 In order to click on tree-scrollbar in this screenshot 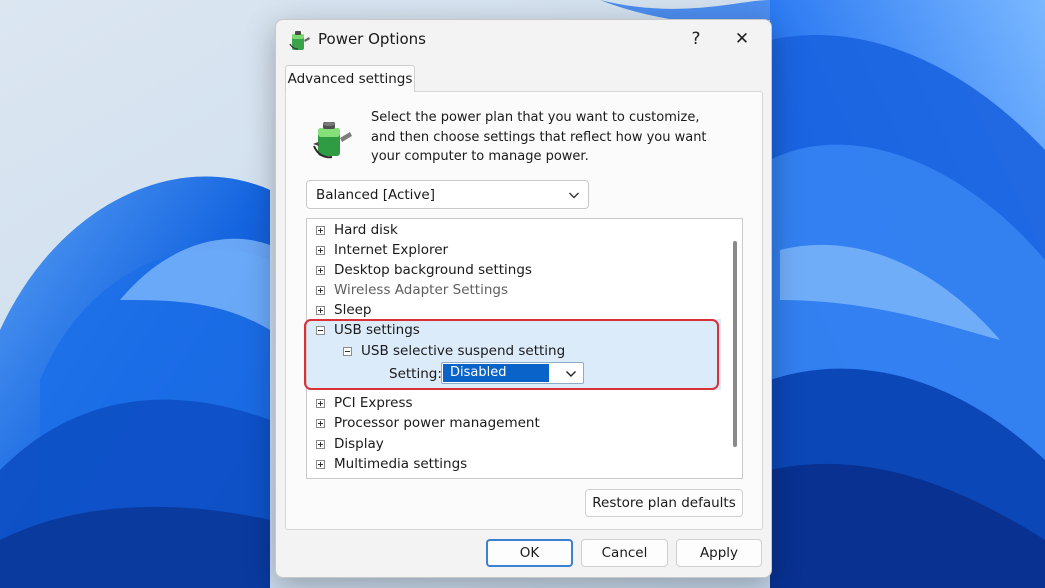, I will do `click(734, 348)`.